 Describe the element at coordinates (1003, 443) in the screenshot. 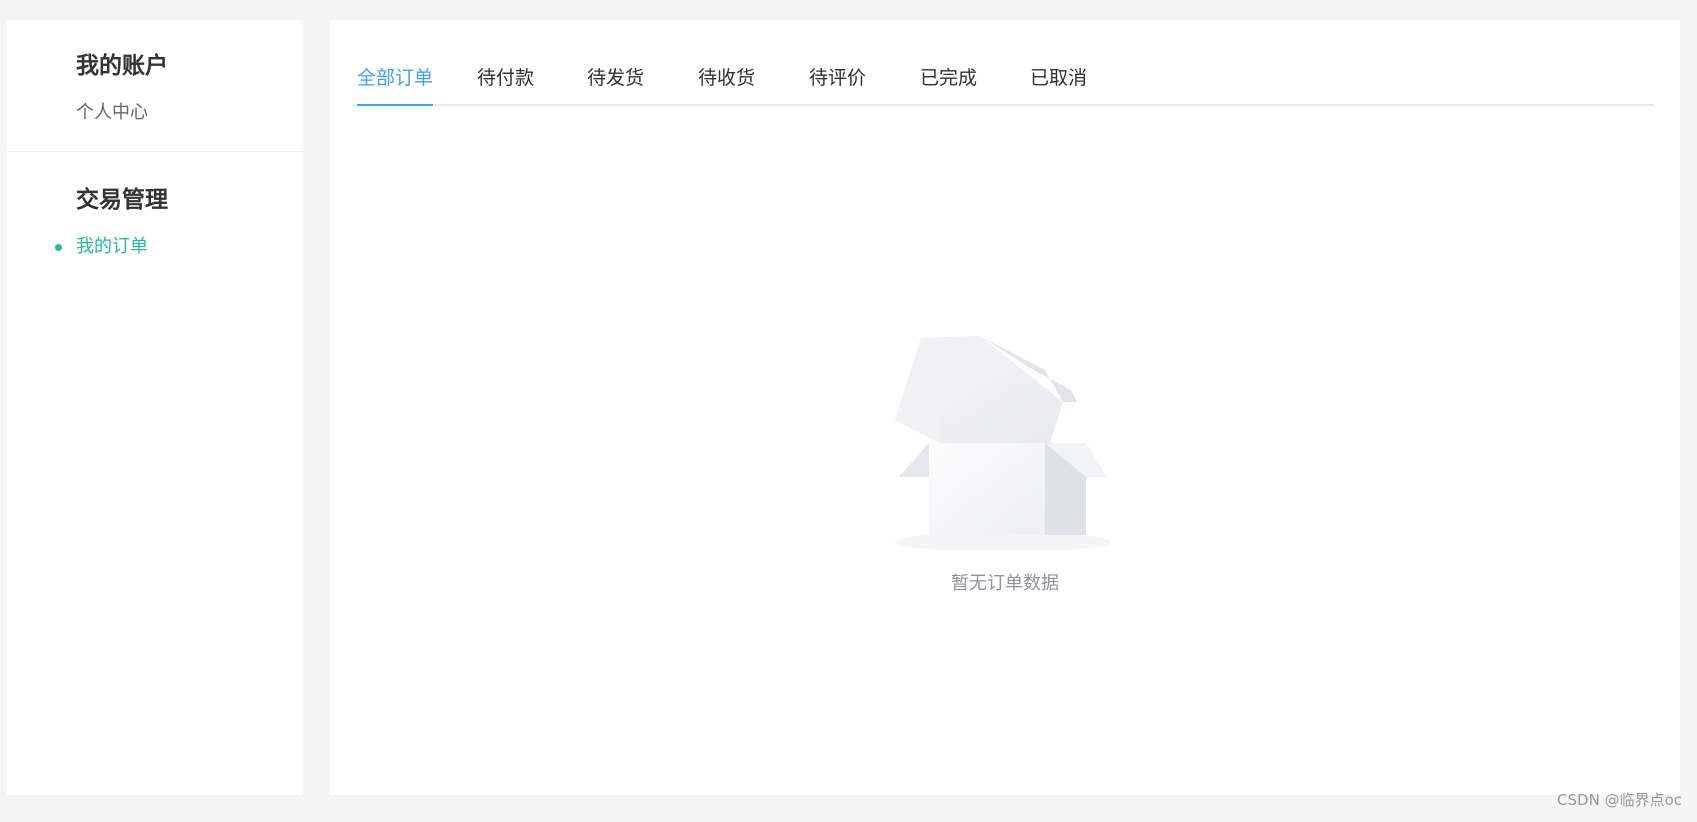

I see `empty-box-icon` at that location.